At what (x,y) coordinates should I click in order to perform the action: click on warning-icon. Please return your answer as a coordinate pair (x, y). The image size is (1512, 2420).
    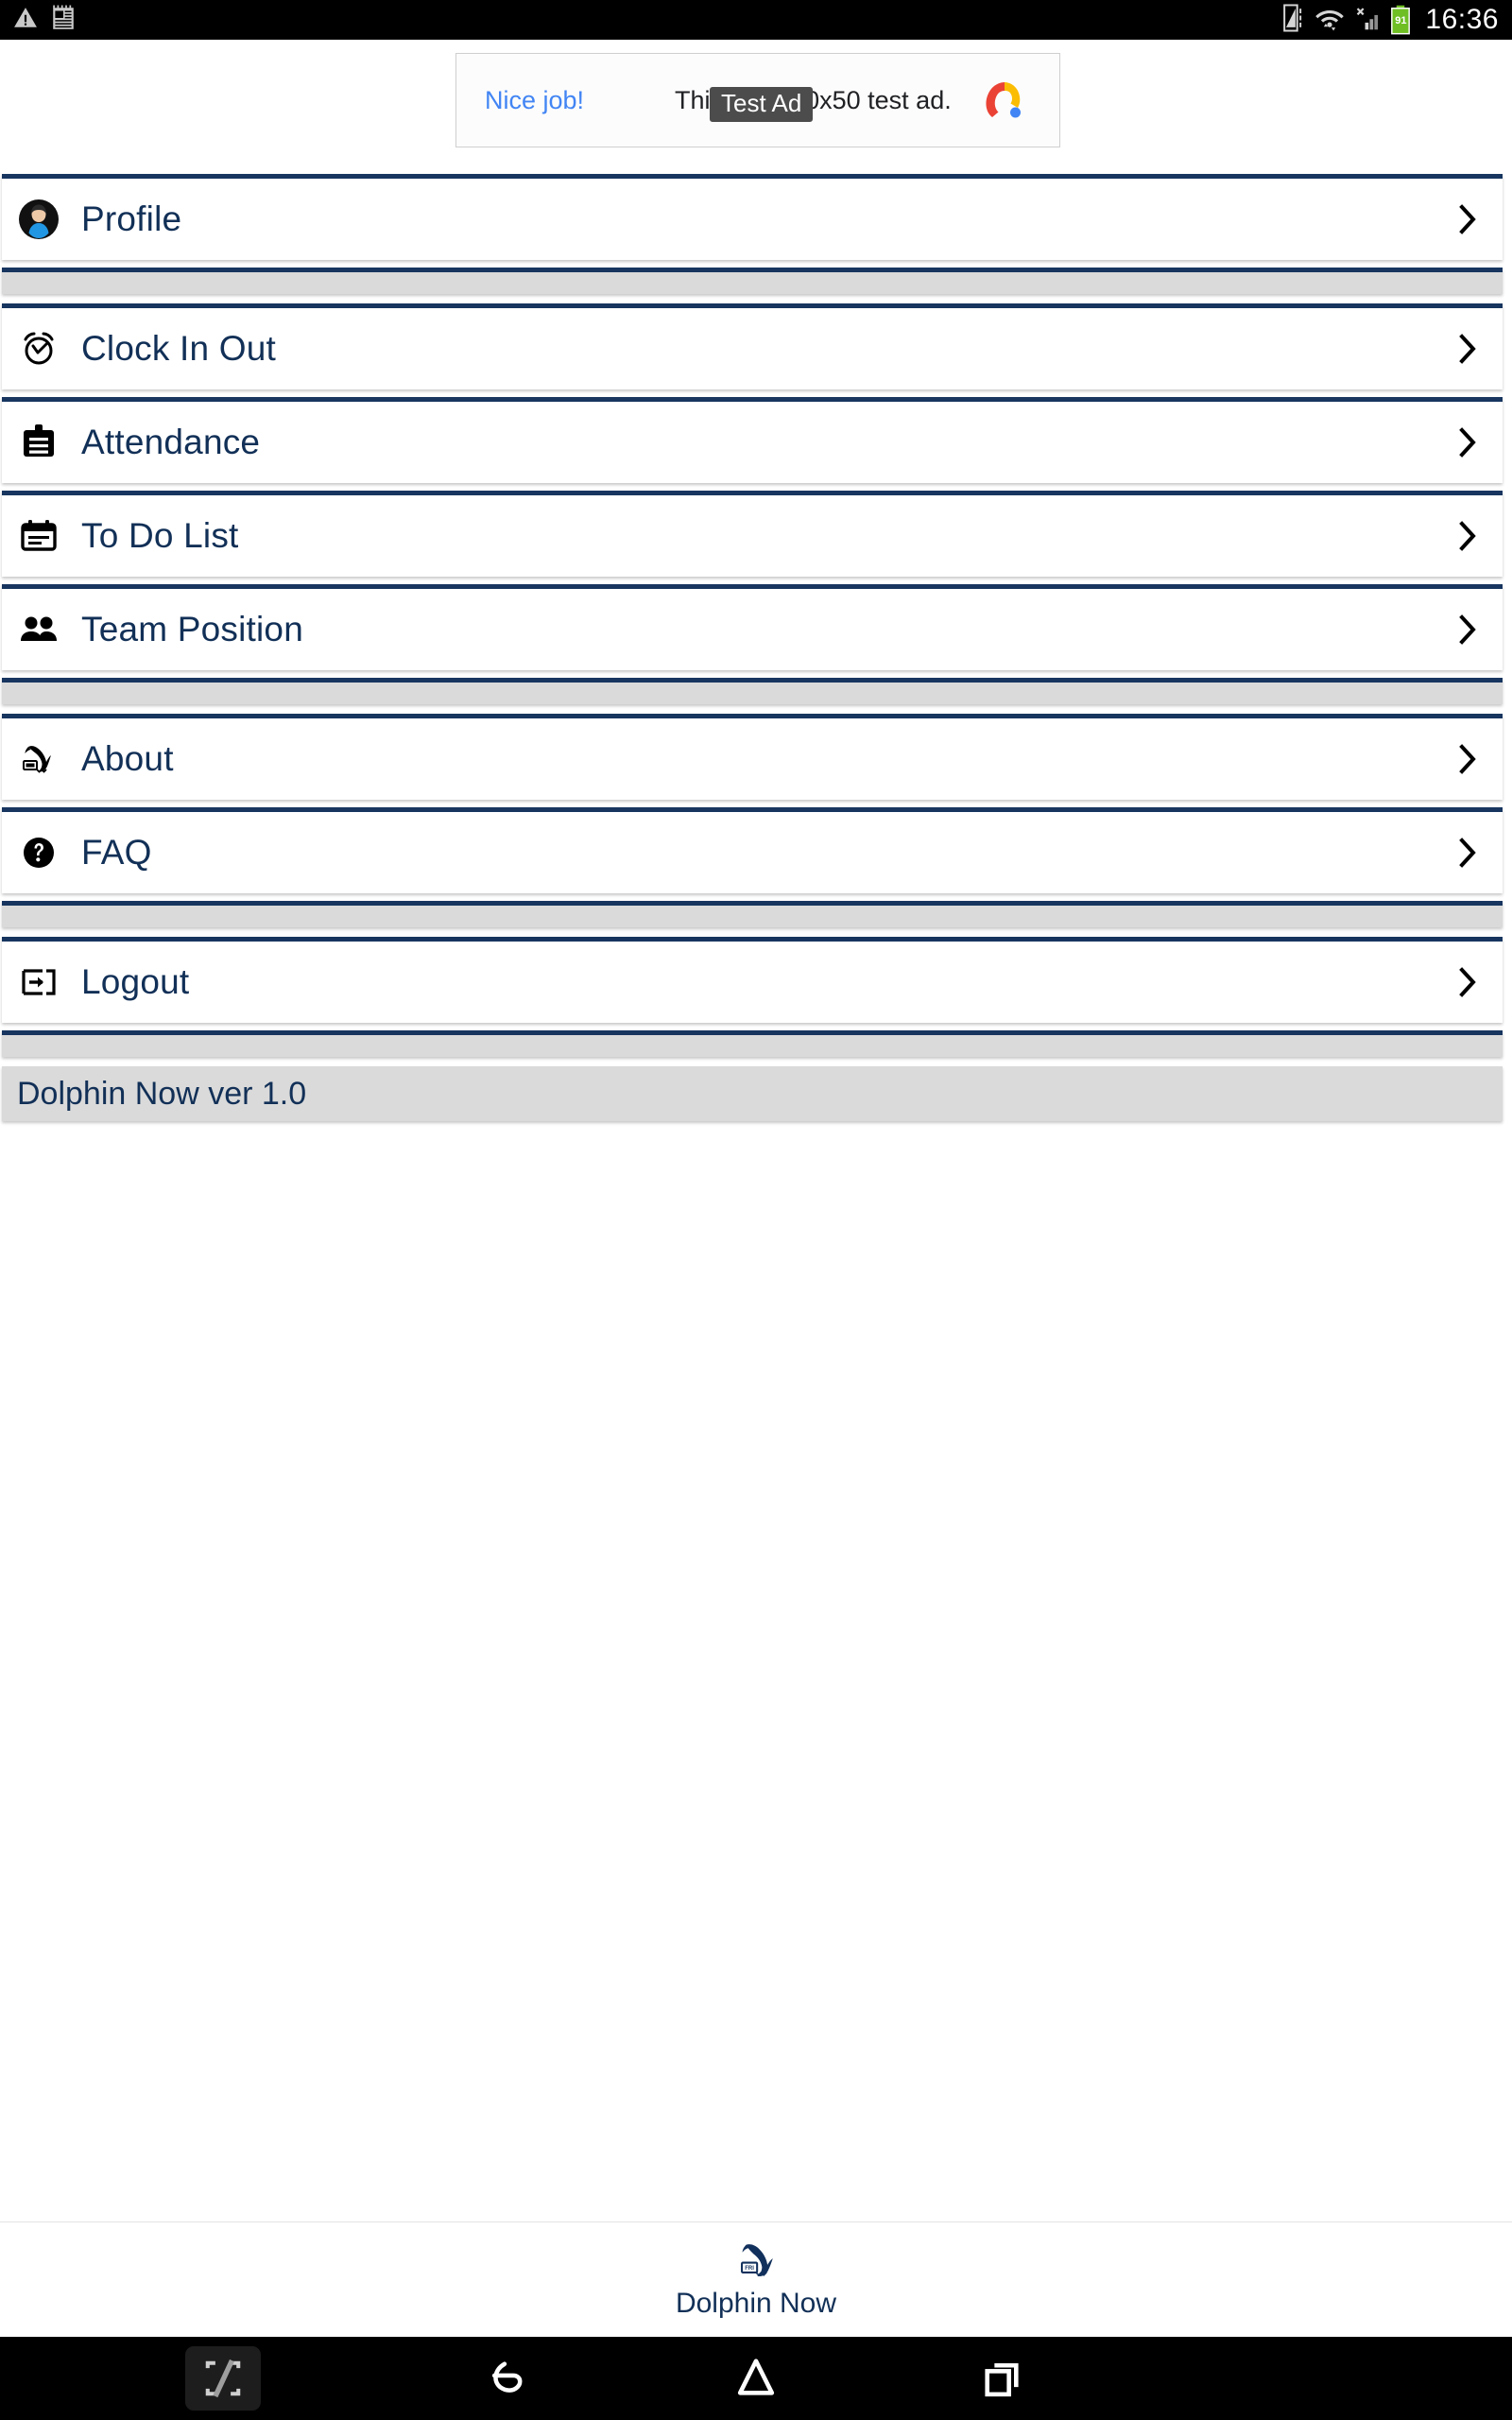
    Looking at the image, I should click on (25, 20).